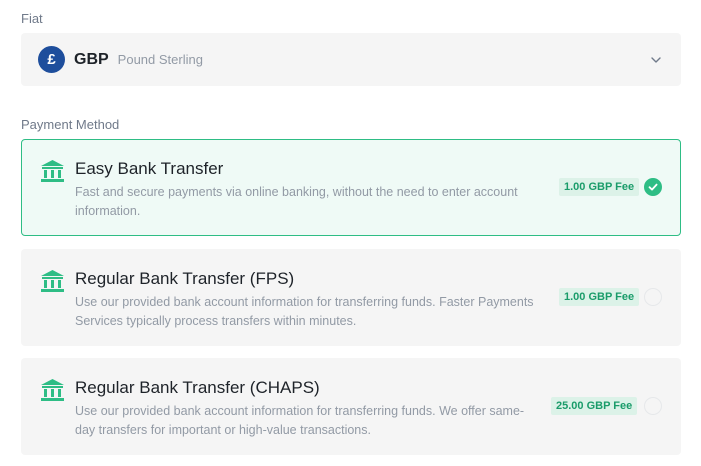 Image resolution: width=701 pixels, height=466 pixels. What do you see at coordinates (185, 278) in the screenshot?
I see `method-title: Regular Bank Transfer (FPS)` at bounding box center [185, 278].